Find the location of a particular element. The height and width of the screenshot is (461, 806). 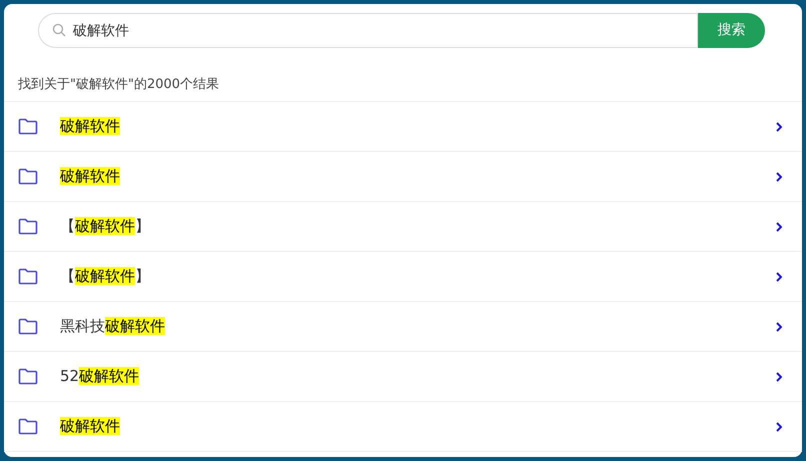

search-icon is located at coordinates (59, 30).